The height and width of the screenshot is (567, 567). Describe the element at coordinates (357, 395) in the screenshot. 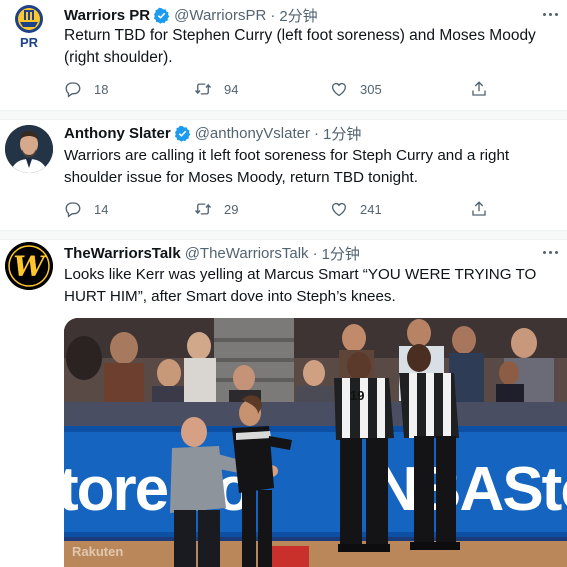

I see `referee-jersey-number: 19` at that location.